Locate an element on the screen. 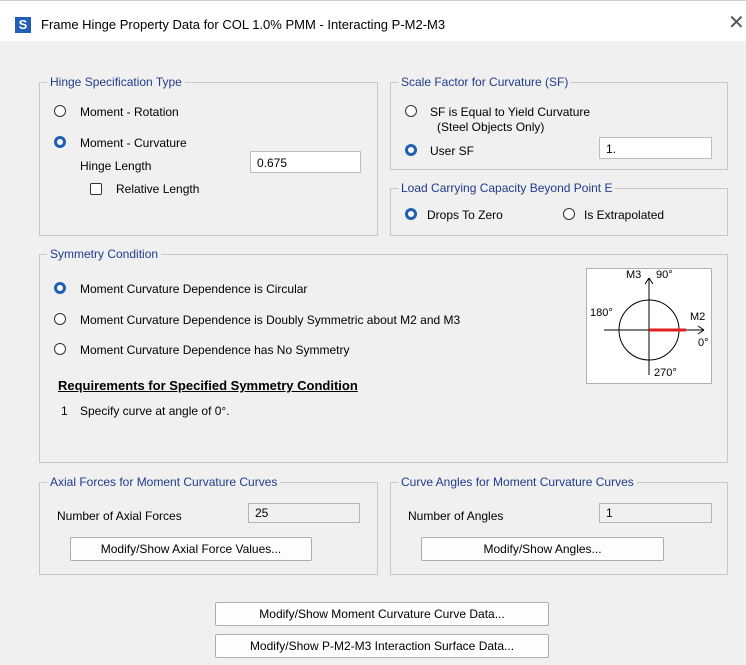  deg0-label: 0° is located at coordinates (703, 343).